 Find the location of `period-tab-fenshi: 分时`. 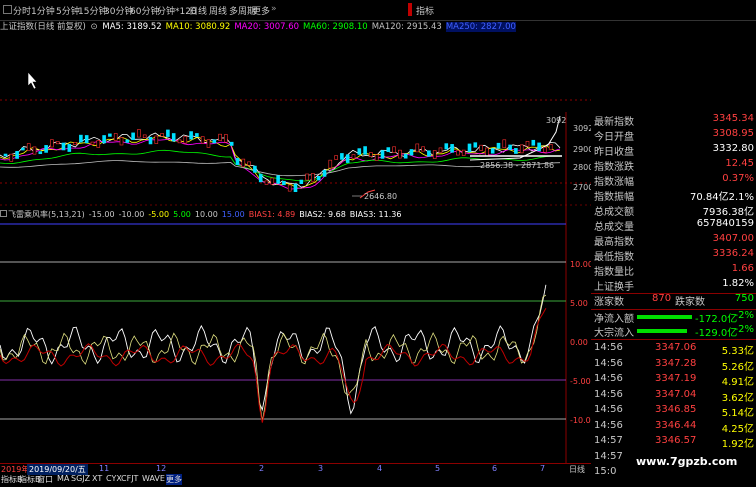

period-tab-fenshi: 分时 is located at coordinates (22, 10).